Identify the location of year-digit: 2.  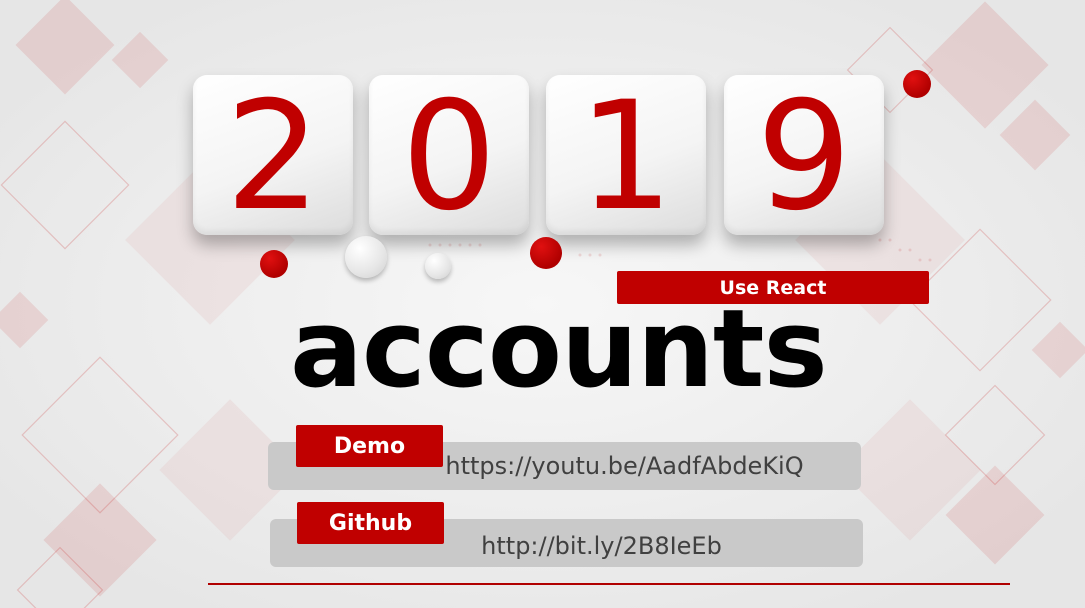
(273, 157).